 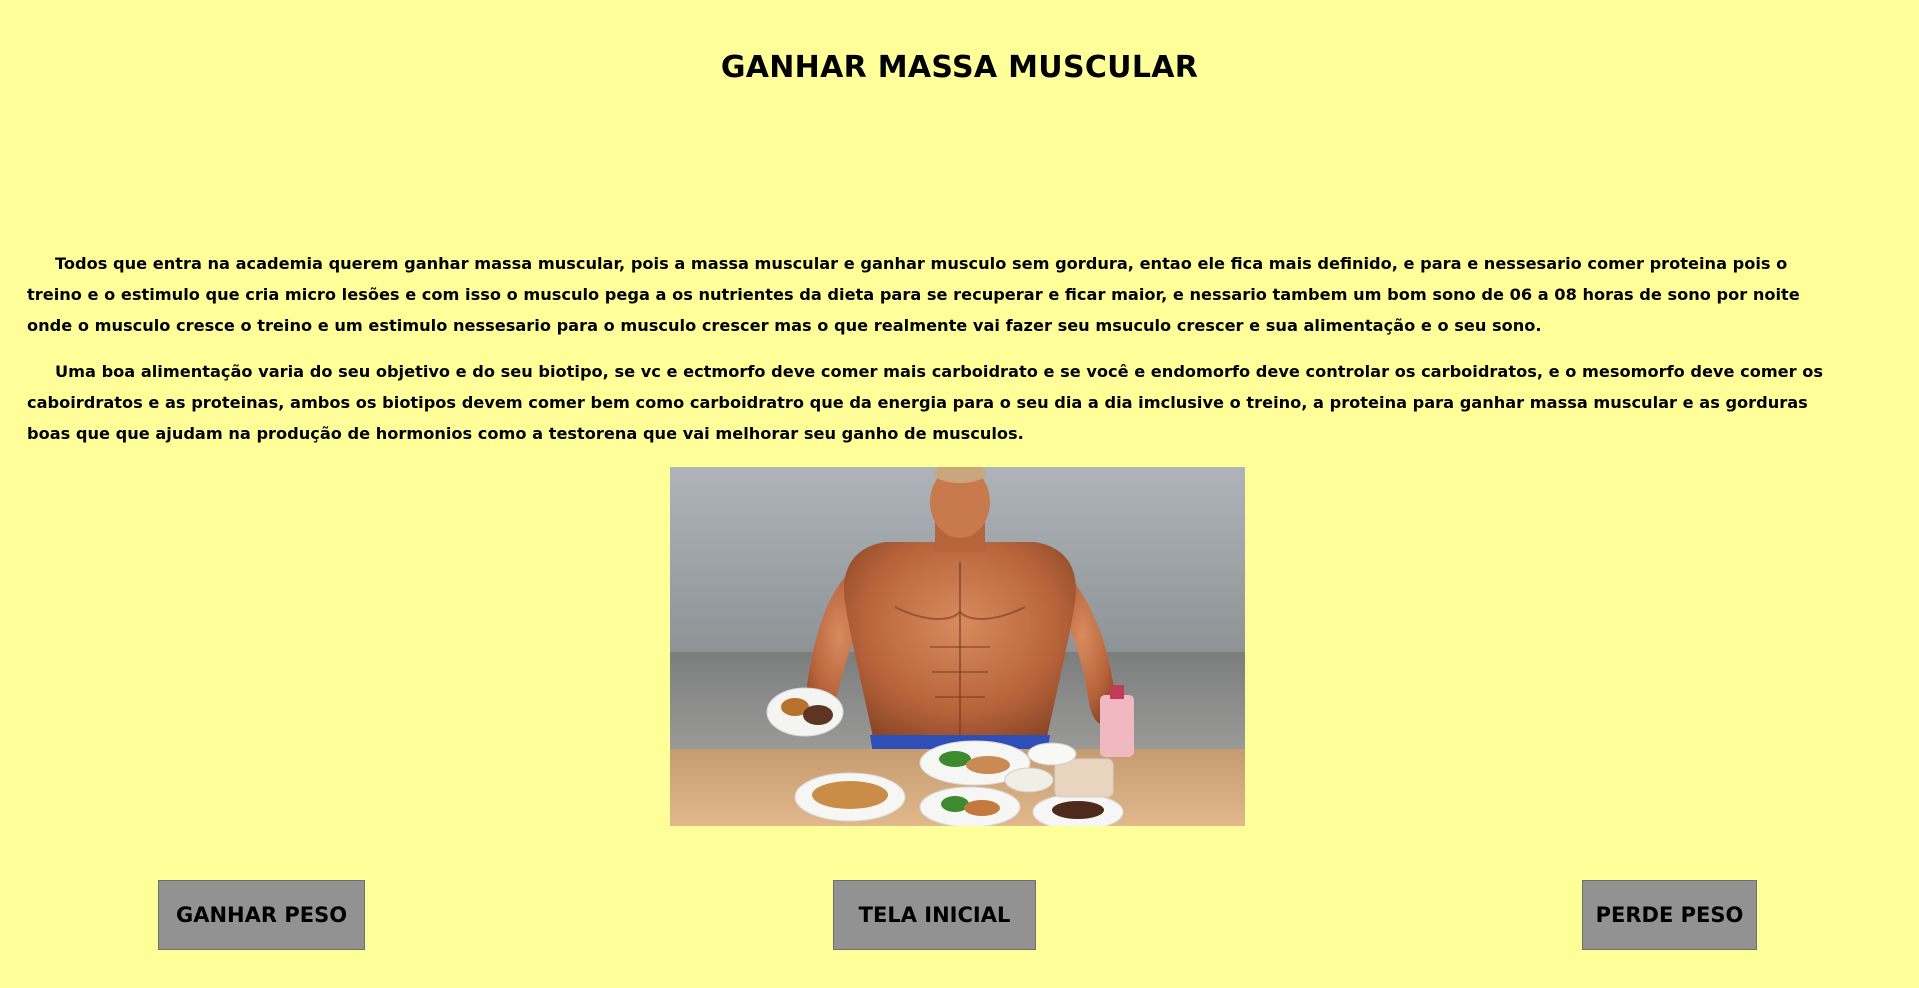 I want to click on tela-inicial-button: TELA INICIAL, so click(x=934, y=915).